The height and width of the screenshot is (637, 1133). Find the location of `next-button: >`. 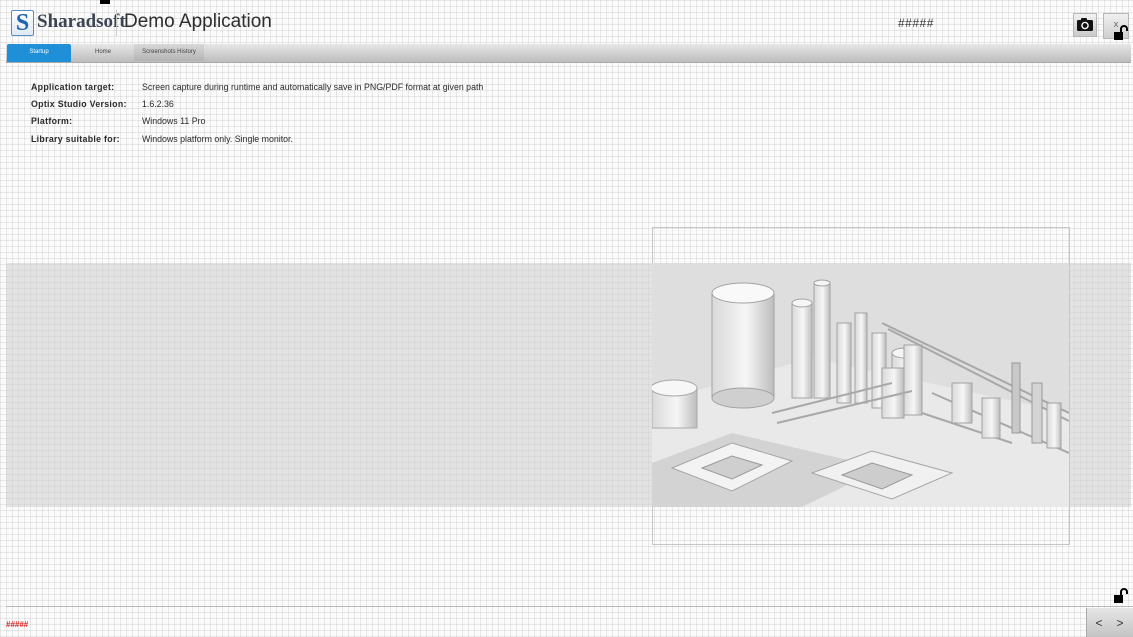

next-button: > is located at coordinates (1120, 623).